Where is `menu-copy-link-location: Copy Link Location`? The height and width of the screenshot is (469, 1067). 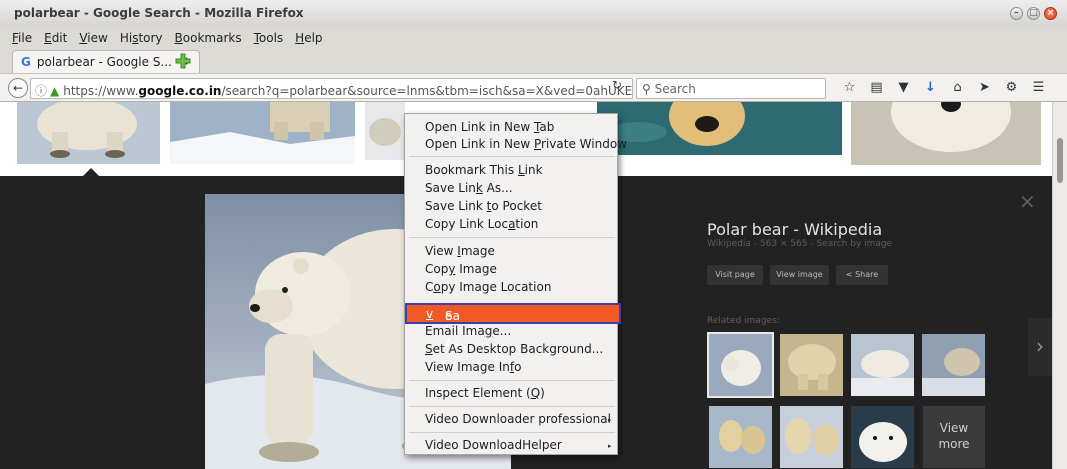
menu-copy-link-location: Copy Link Location is located at coordinates (481, 224).